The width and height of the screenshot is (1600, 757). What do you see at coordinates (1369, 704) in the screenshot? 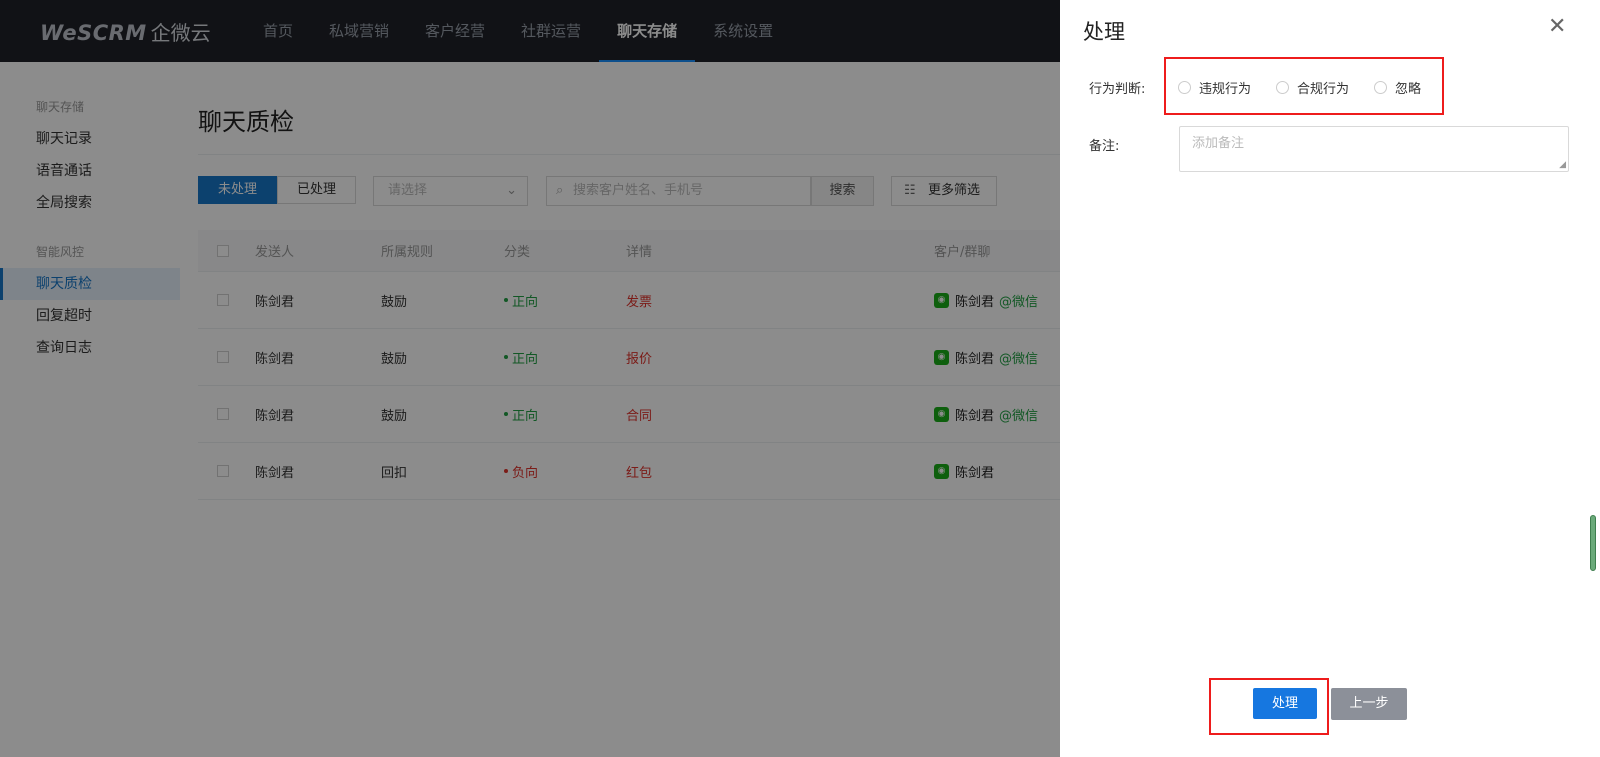
I see `previous-step-button: 上一步` at bounding box center [1369, 704].